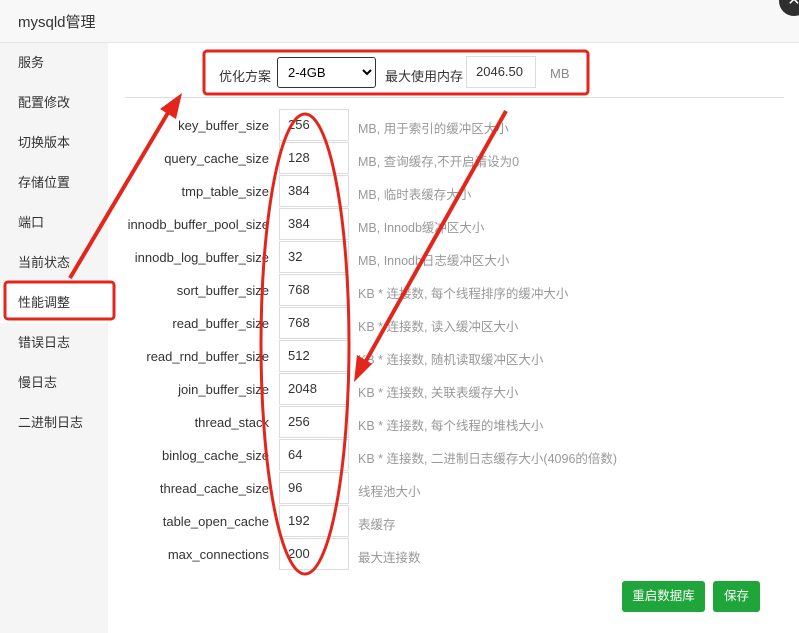  What do you see at coordinates (171, 106) in the screenshot?
I see `annotation-arrowhead` at bounding box center [171, 106].